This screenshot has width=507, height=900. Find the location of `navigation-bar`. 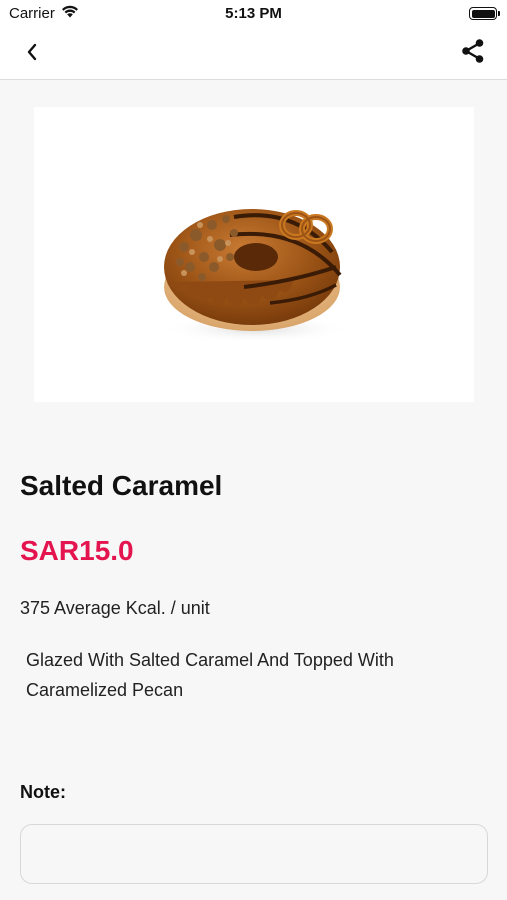

navigation-bar is located at coordinates (253, 54).